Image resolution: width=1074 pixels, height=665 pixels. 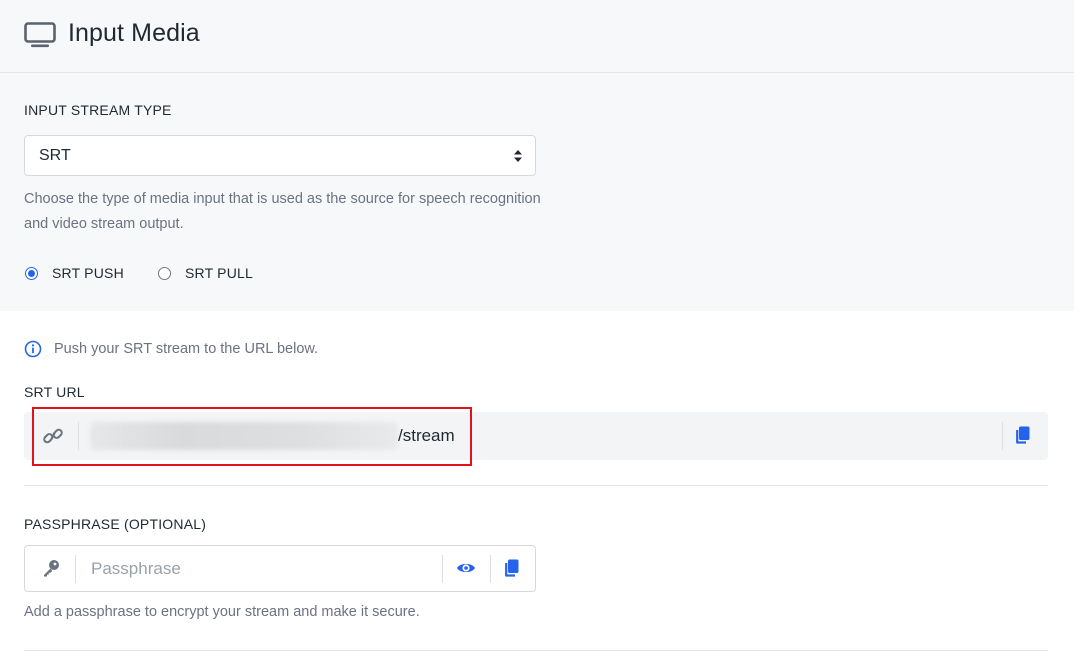 What do you see at coordinates (219, 273) in the screenshot?
I see `radio-srt-pull-label: SRT PULL` at bounding box center [219, 273].